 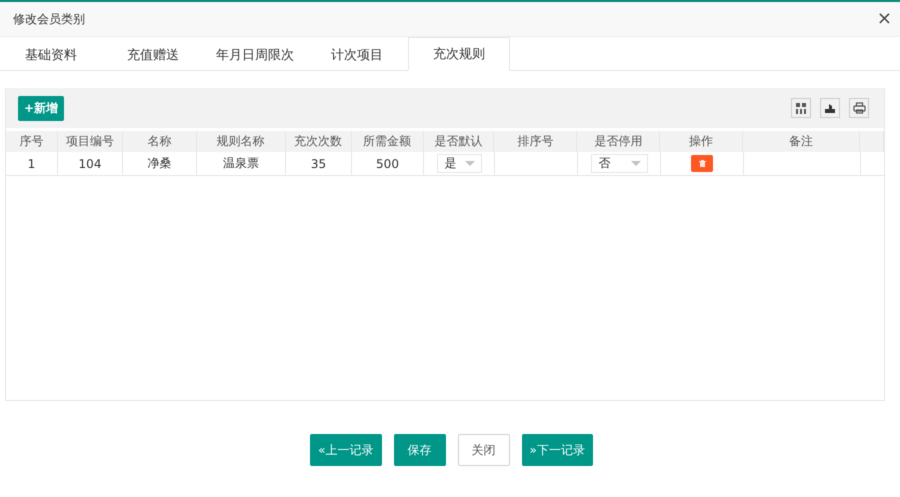 What do you see at coordinates (536, 141) in the screenshot?
I see `column-header: 排序号` at bounding box center [536, 141].